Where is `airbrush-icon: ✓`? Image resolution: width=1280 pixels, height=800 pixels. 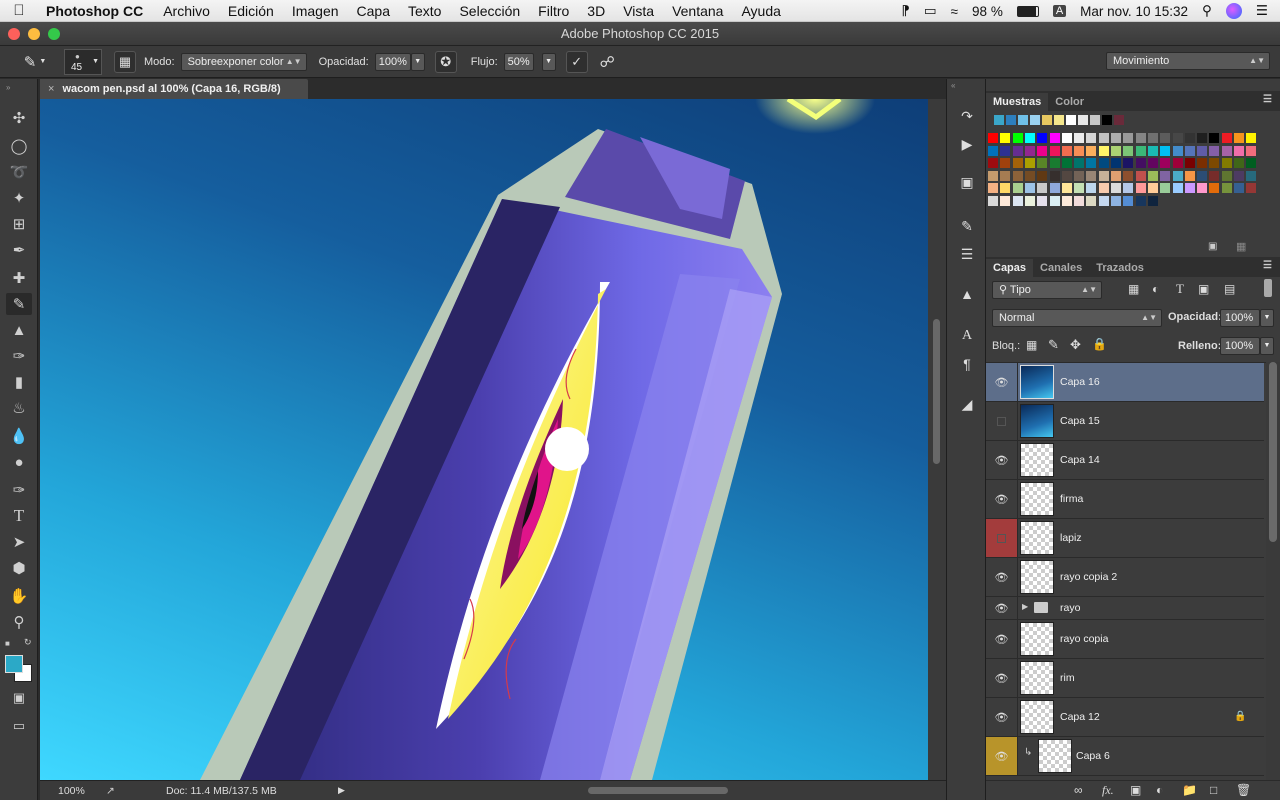 airbrush-icon: ✓ is located at coordinates (576, 61).